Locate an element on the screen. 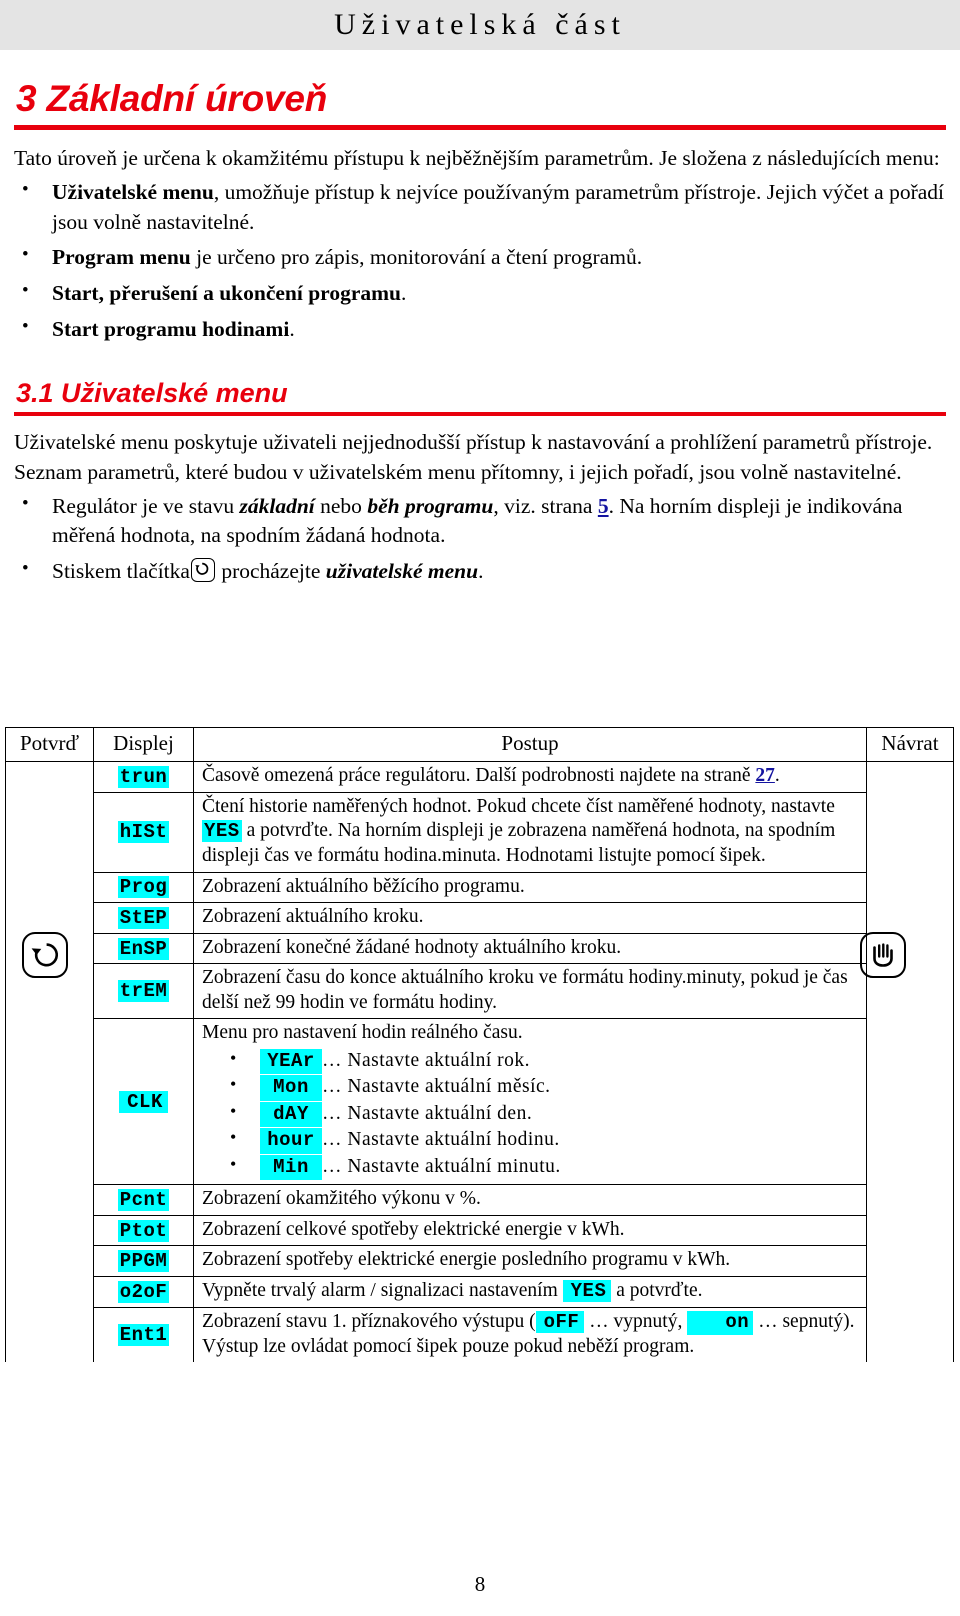 This screenshot has width=960, height=1616. bullet-text-mid: procházejte is located at coordinates (270, 571).